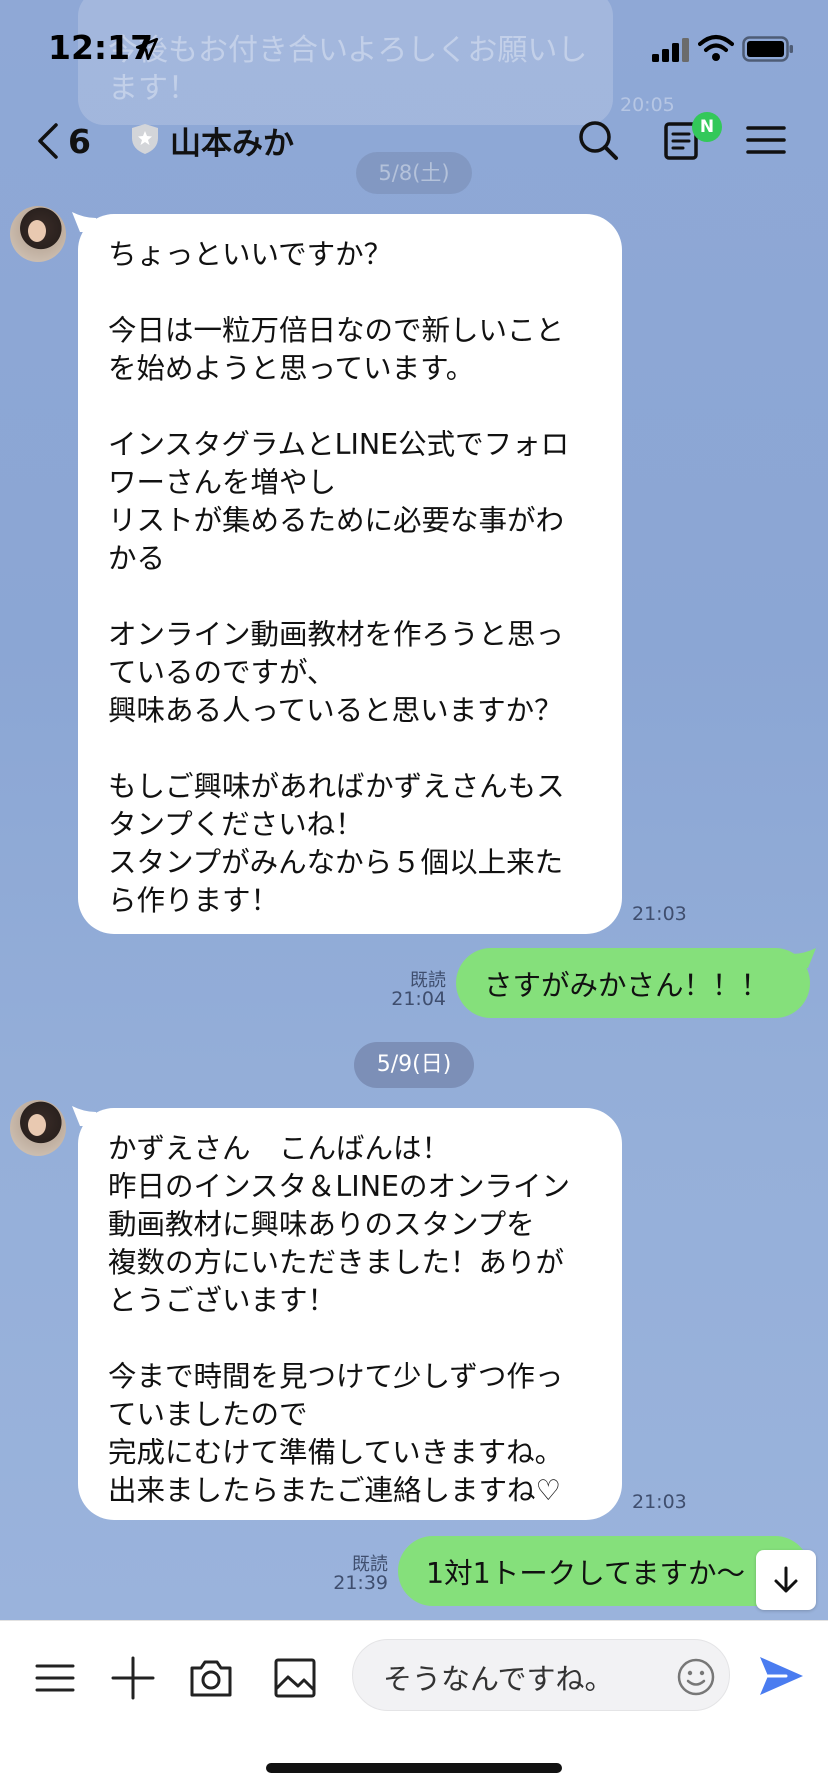  What do you see at coordinates (232, 140) in the screenshot?
I see `chat-title: 山本みか` at bounding box center [232, 140].